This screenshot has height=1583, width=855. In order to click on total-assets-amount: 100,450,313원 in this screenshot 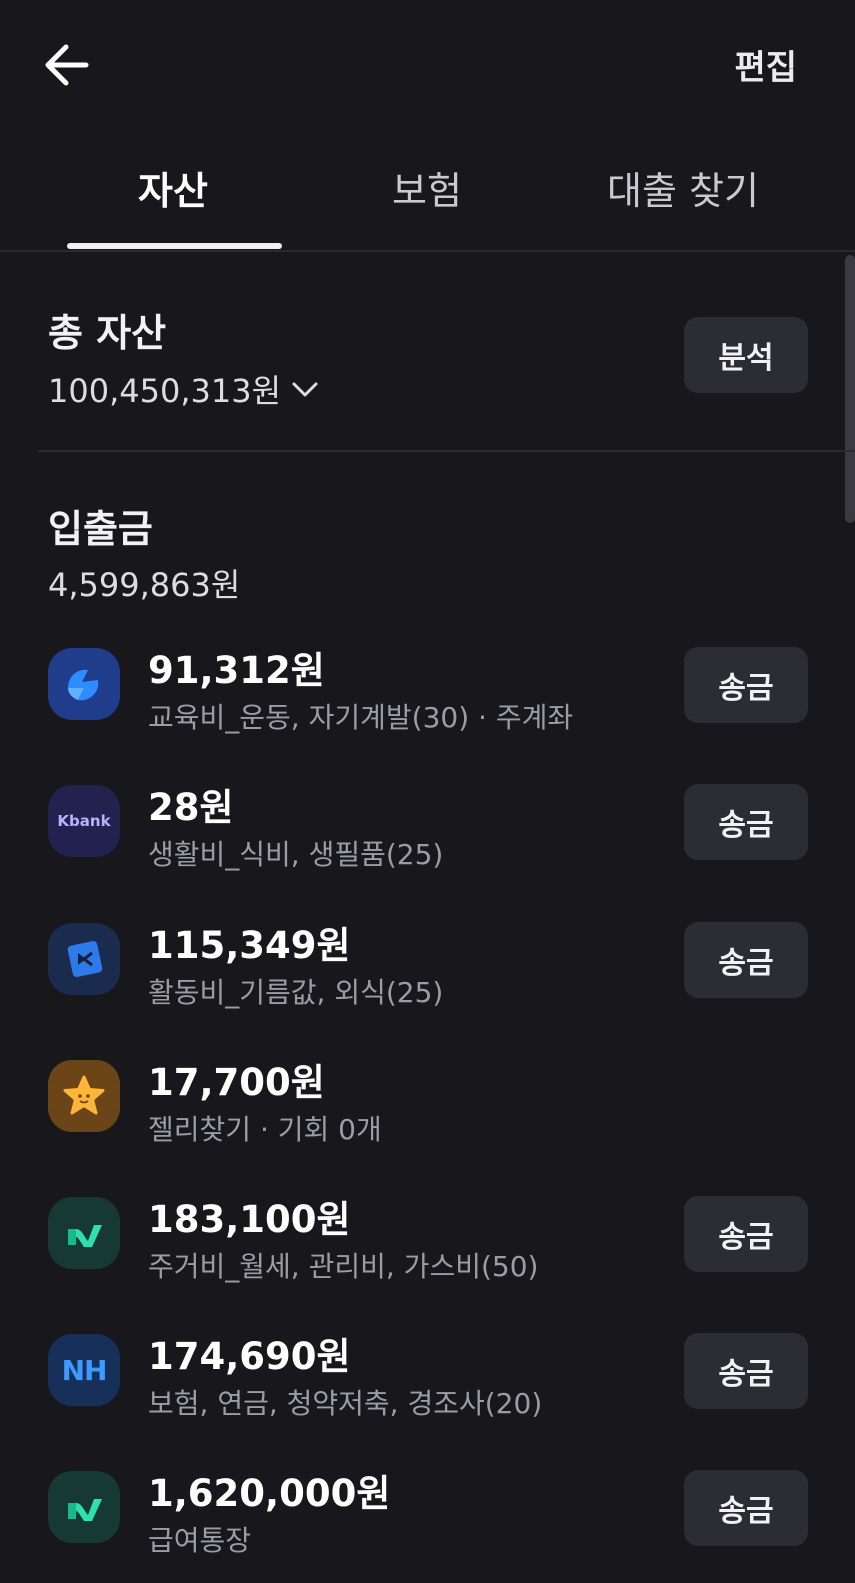, I will do `click(165, 391)`.